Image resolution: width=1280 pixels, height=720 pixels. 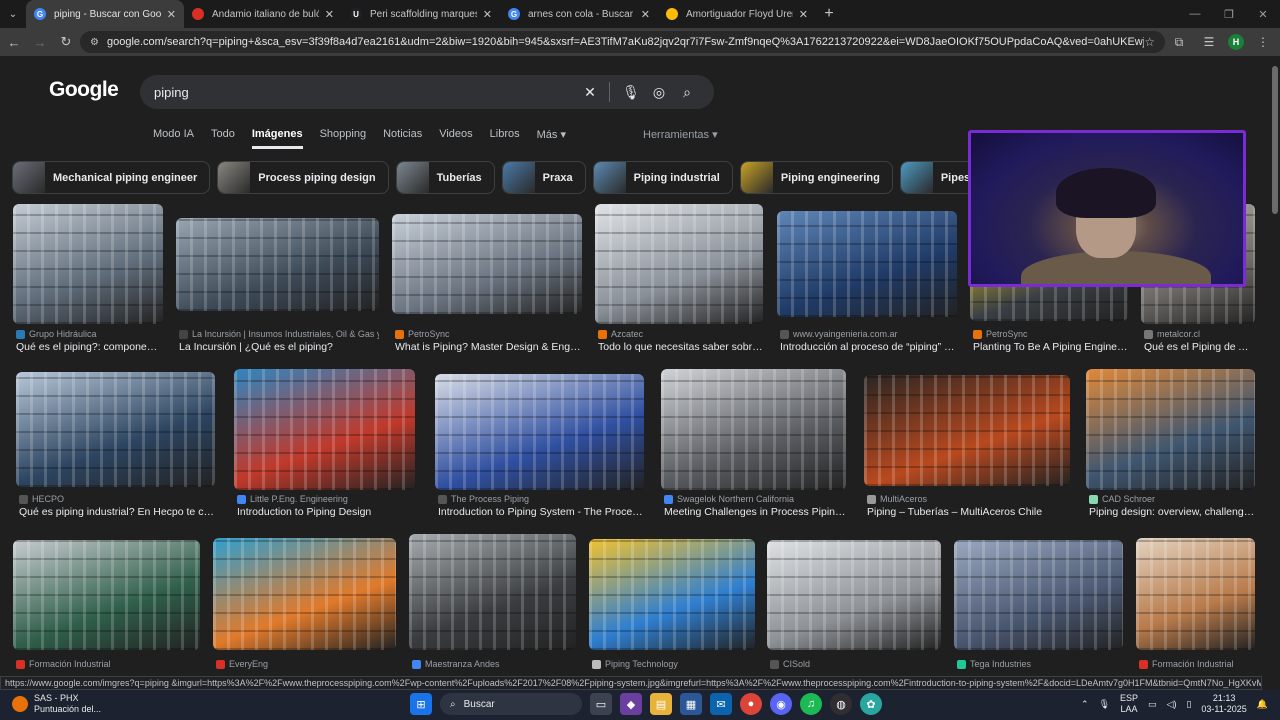 I want to click on related-search-chip: Process piping design, so click(x=303, y=177).